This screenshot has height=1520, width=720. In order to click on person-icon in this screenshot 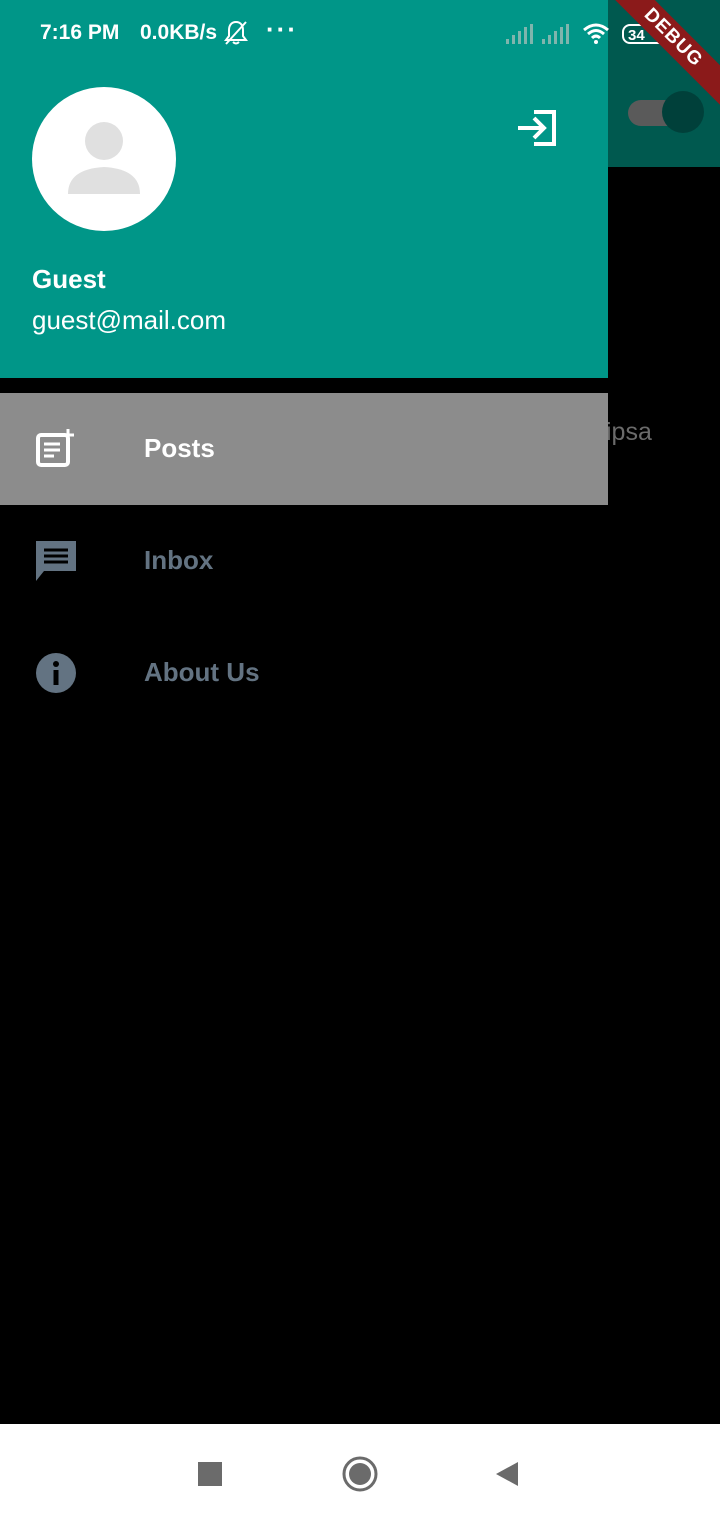, I will do `click(104, 158)`.